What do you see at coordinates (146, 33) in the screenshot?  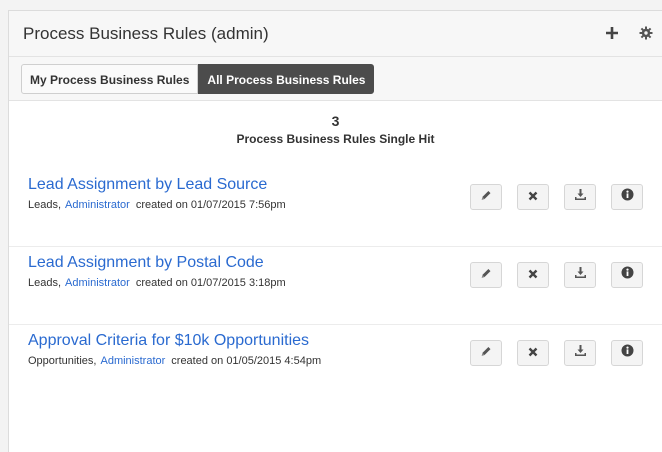 I see `panel-title: Process Business Rules (admin)` at bounding box center [146, 33].